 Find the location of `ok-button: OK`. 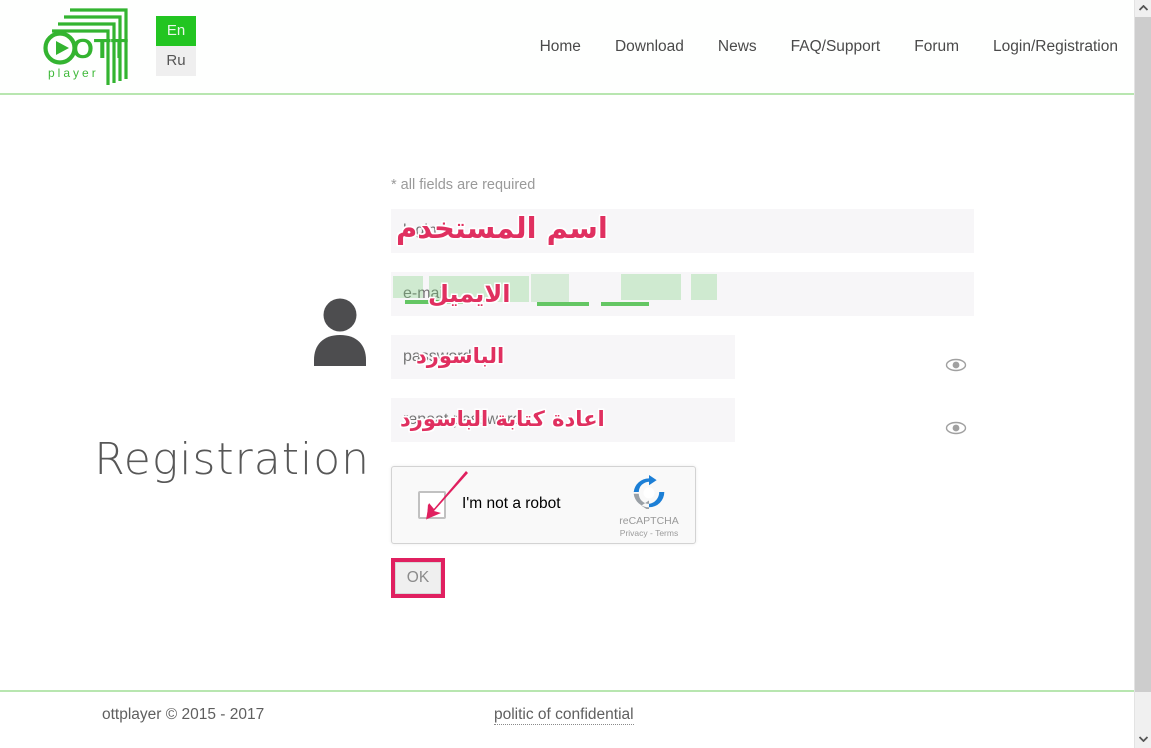

ok-button: OK is located at coordinates (418, 578).